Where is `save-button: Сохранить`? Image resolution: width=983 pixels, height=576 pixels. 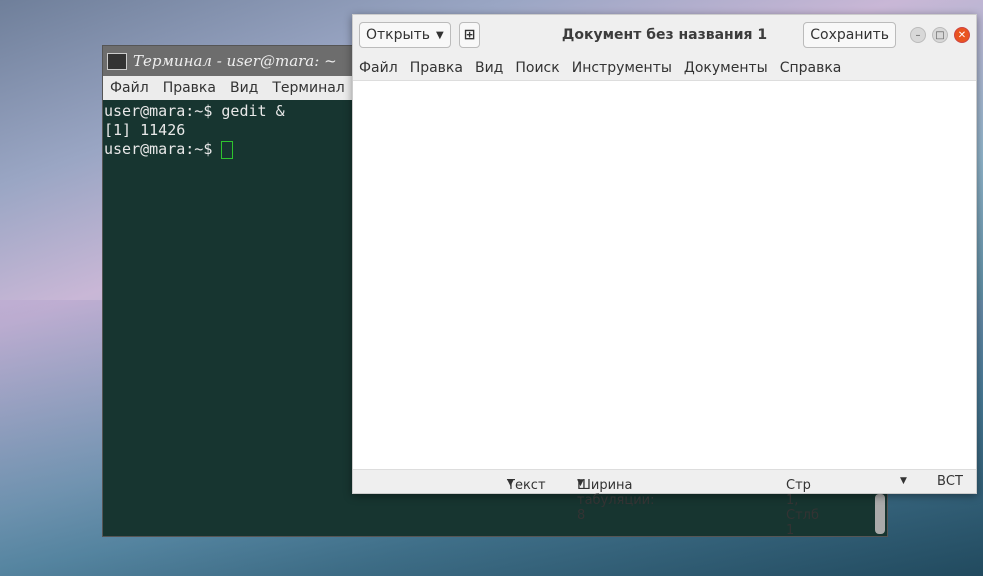 save-button: Сохранить is located at coordinates (849, 35).